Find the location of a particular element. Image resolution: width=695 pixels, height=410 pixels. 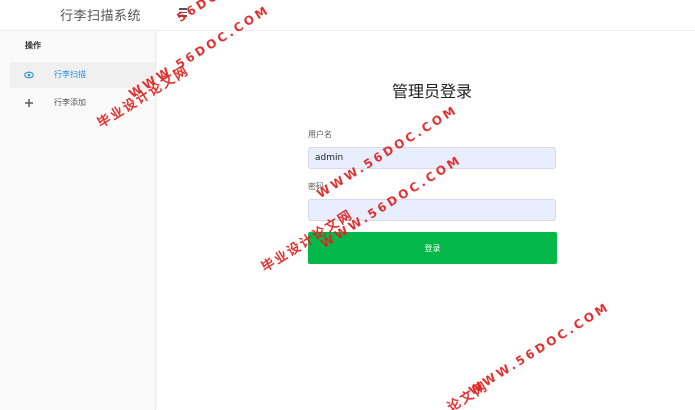

password-input is located at coordinates (432, 210).